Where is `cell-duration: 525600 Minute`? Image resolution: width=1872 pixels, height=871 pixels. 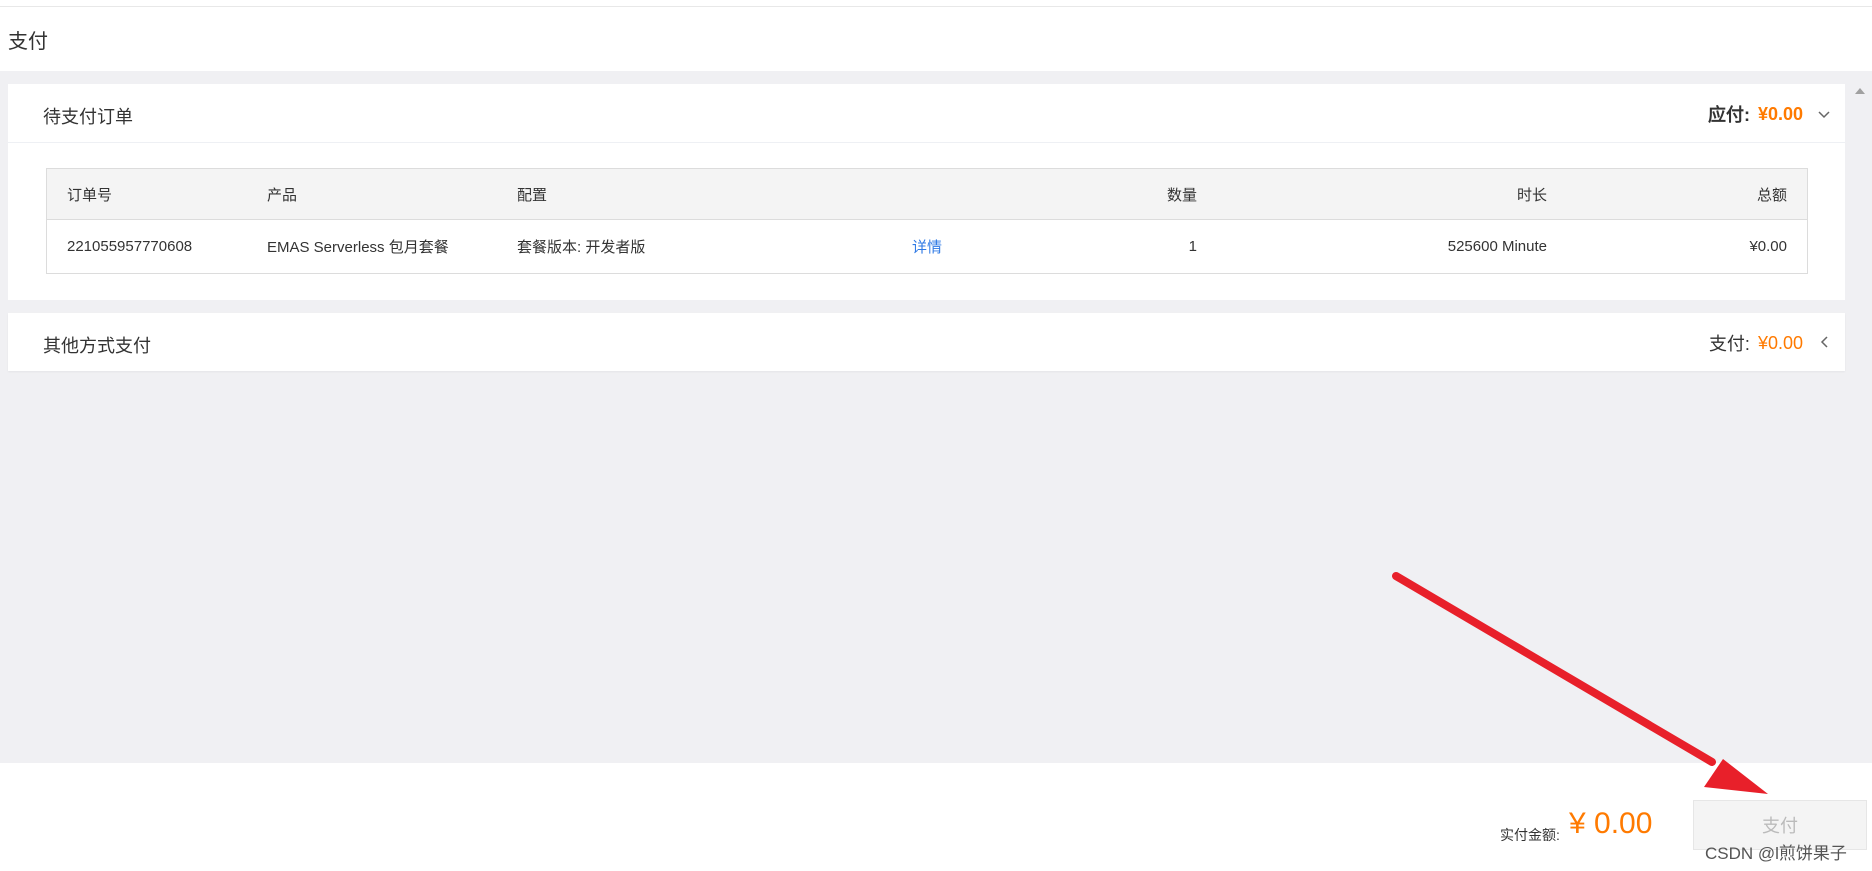
cell-duration: 525600 Minute is located at coordinates (1497, 246).